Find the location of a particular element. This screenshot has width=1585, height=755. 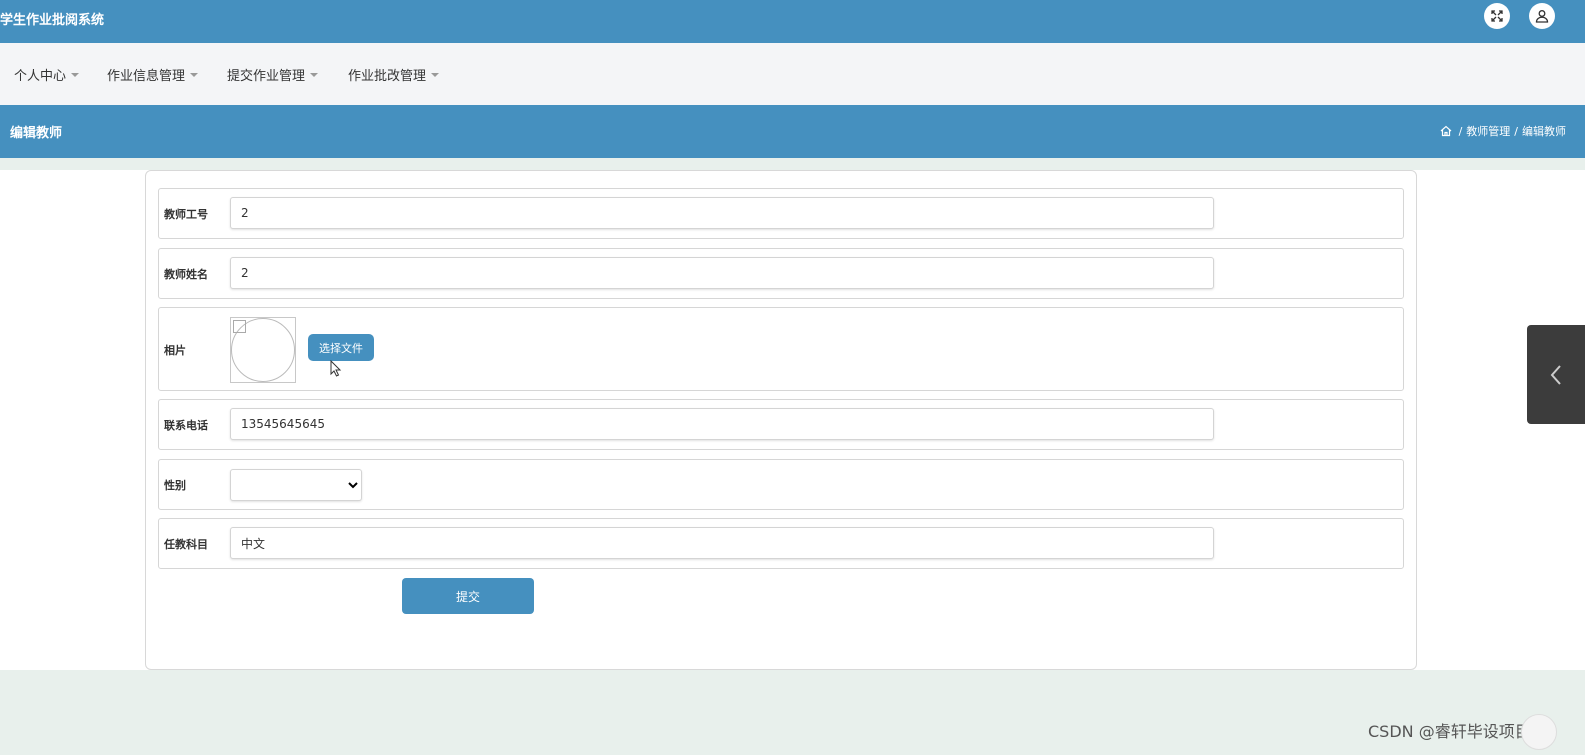

breadcrumb-teacher-management: 教师管理 is located at coordinates (1488, 131).